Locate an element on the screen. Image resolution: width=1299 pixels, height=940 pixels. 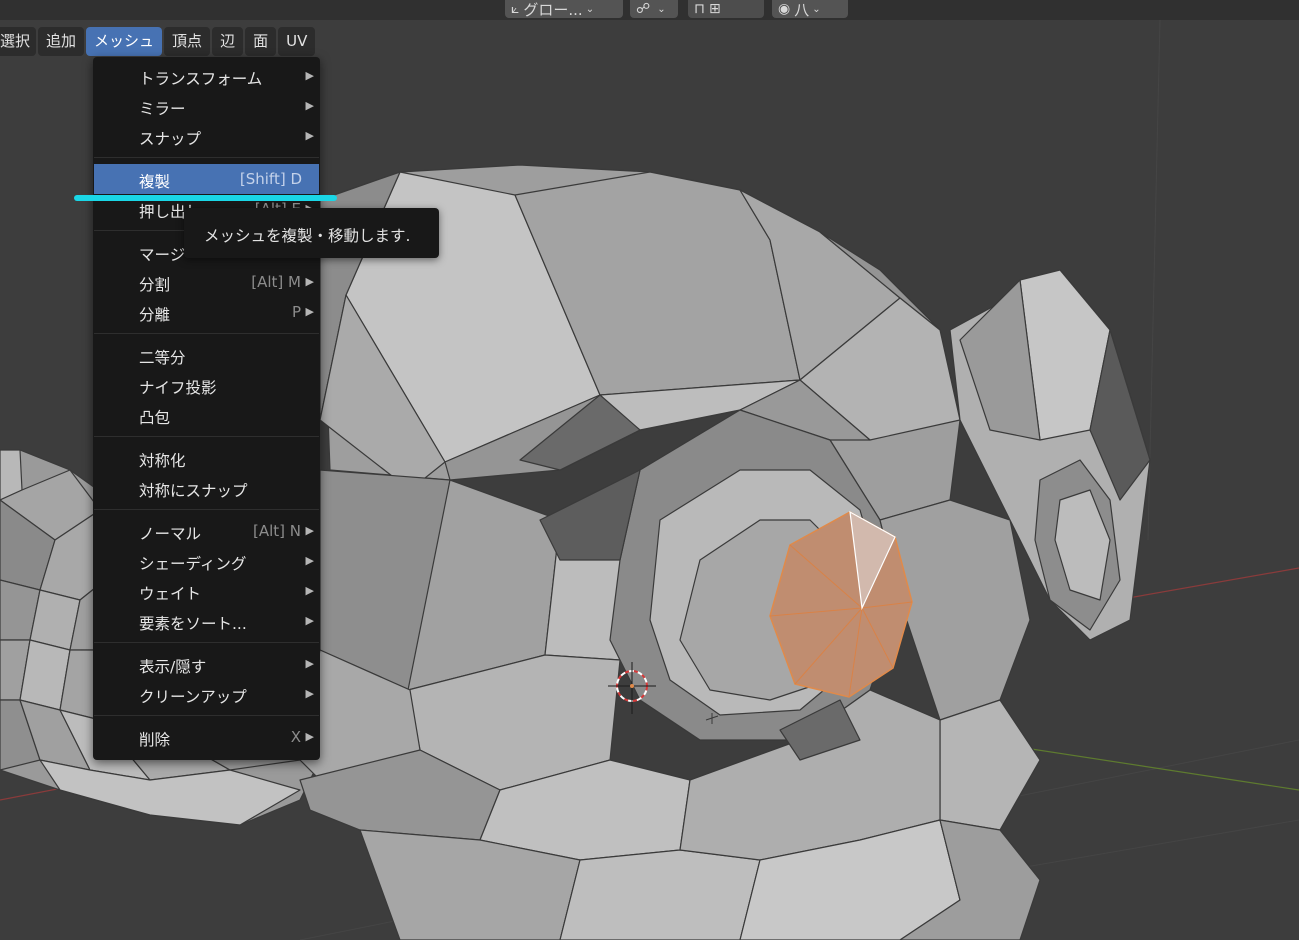
menu-item-normals: ノーマル [Alt] N ▶ is located at coordinates (206, 531).